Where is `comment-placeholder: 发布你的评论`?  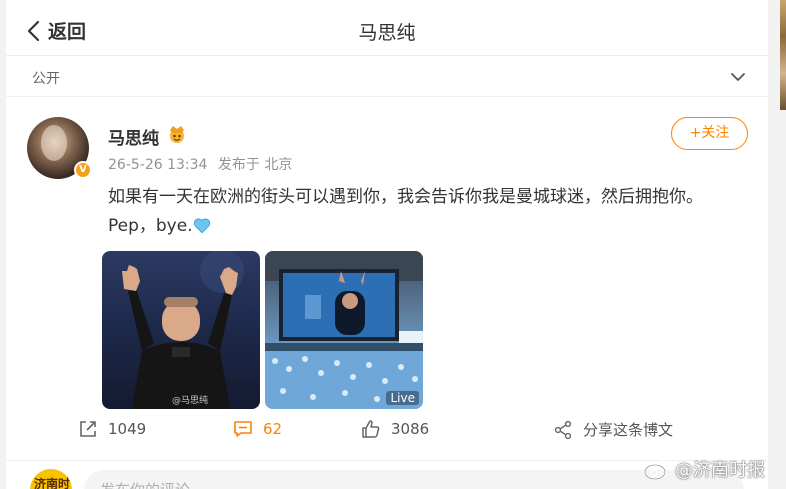
comment-placeholder: 发布你的评论 is located at coordinates (145, 484).